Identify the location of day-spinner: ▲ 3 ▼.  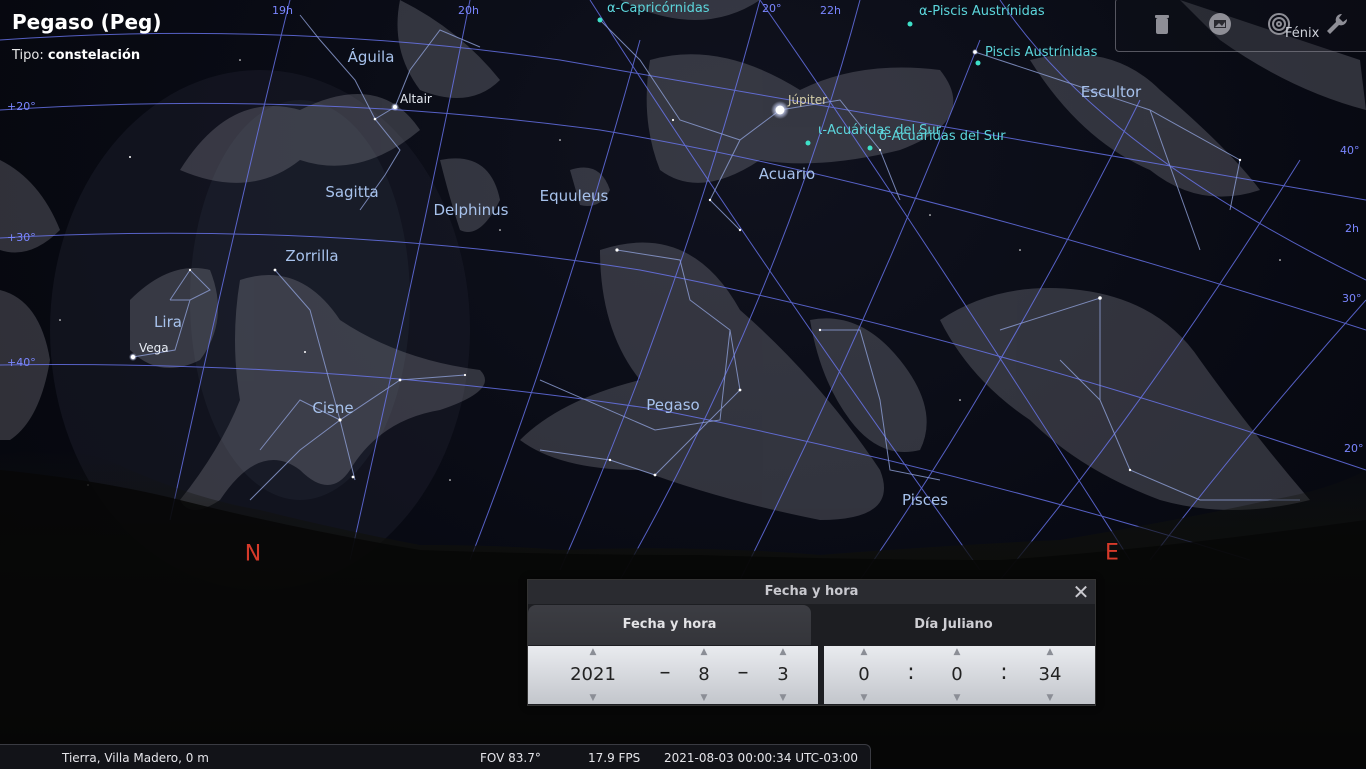
(783, 675).